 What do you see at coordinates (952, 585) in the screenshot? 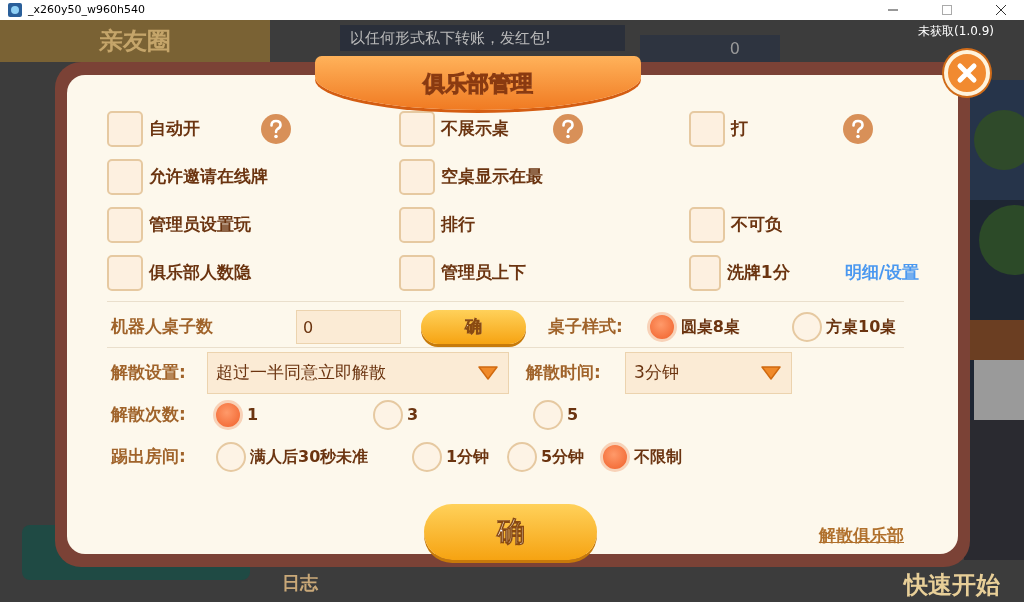
I see `quick-start-label: 快速开始` at bounding box center [952, 585].